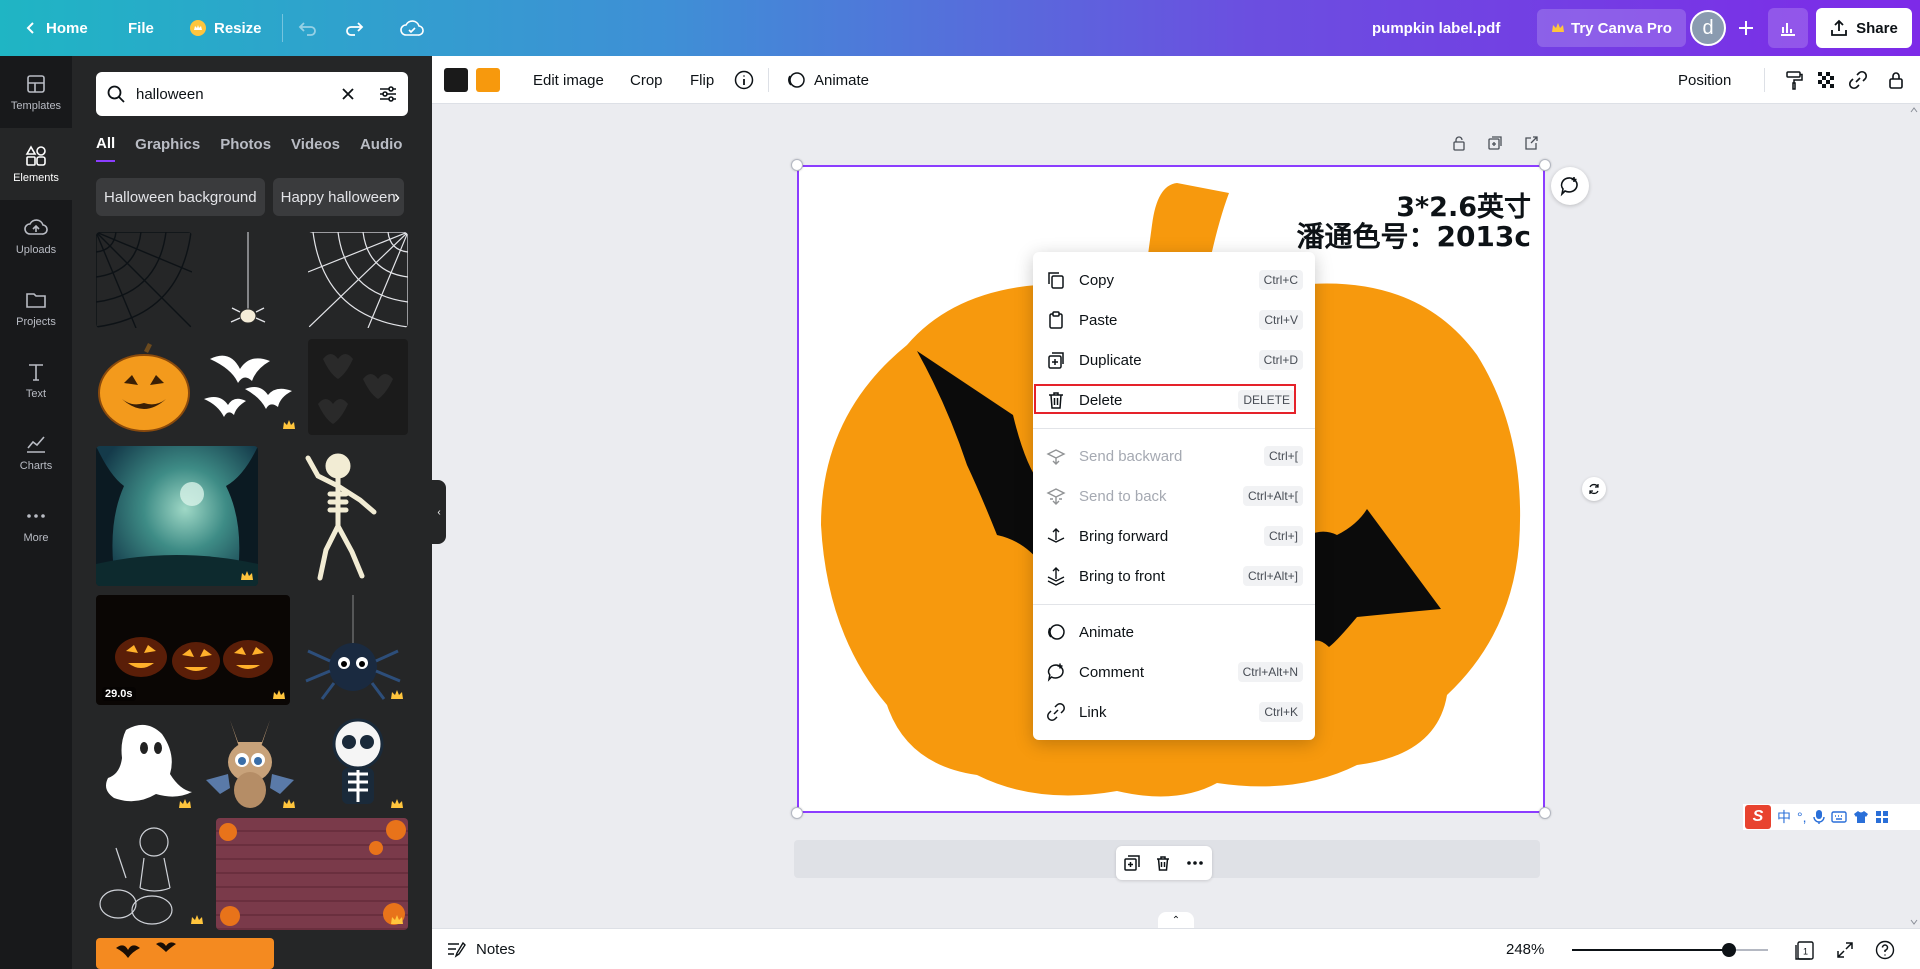  I want to click on chevron-right-icon: ›, so click(402, 197).